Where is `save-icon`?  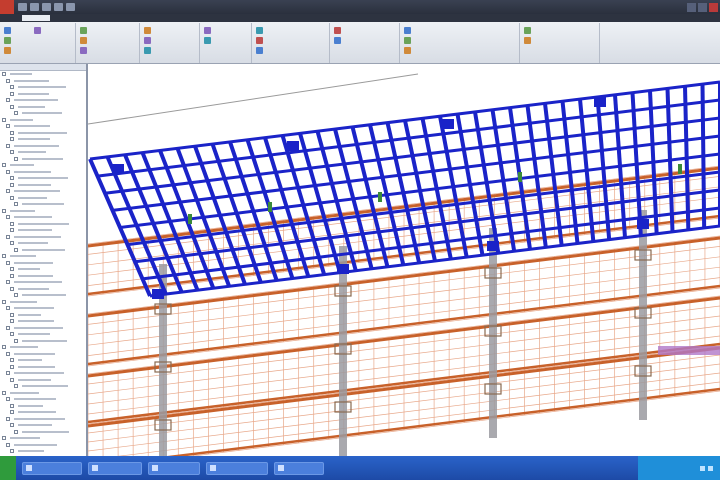
save-icon is located at coordinates (34, 7).